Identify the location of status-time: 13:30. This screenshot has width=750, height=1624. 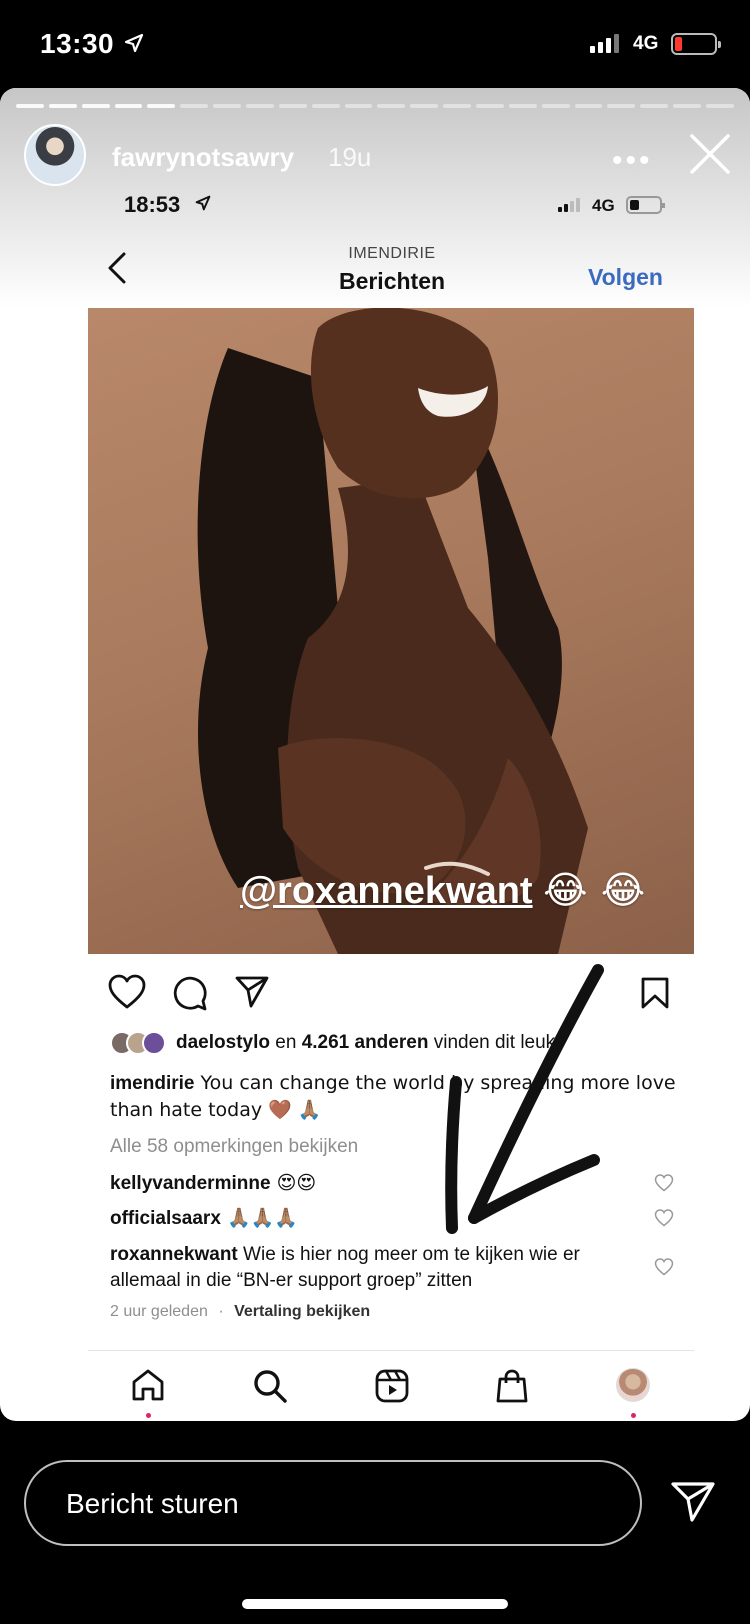
(77, 43).